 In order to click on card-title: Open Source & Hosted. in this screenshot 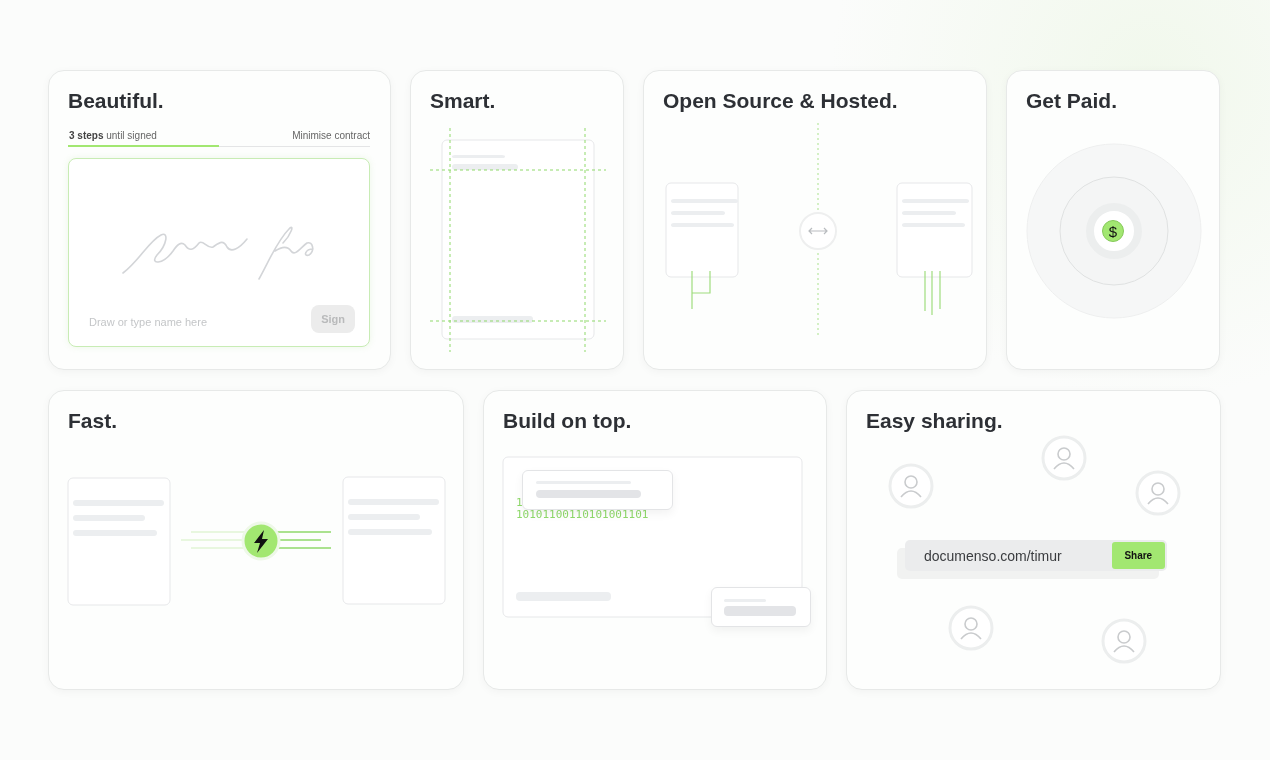, I will do `click(780, 101)`.